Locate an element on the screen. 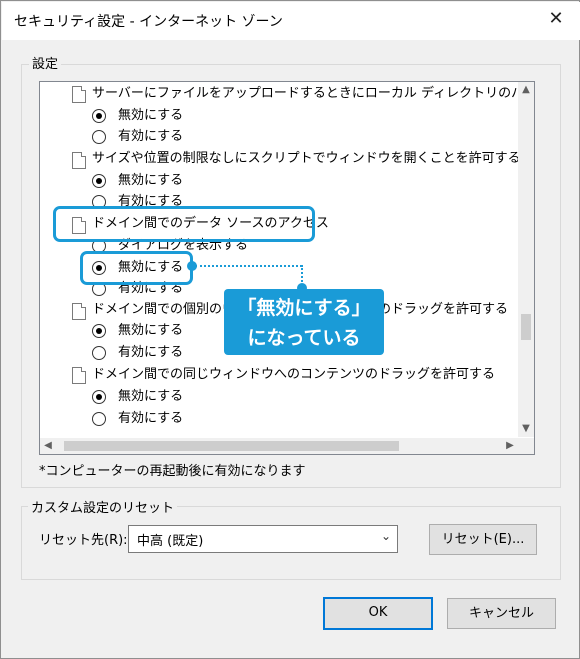 This screenshot has width=580, height=659. chevron-down-icon: ⌄ is located at coordinates (386, 536).